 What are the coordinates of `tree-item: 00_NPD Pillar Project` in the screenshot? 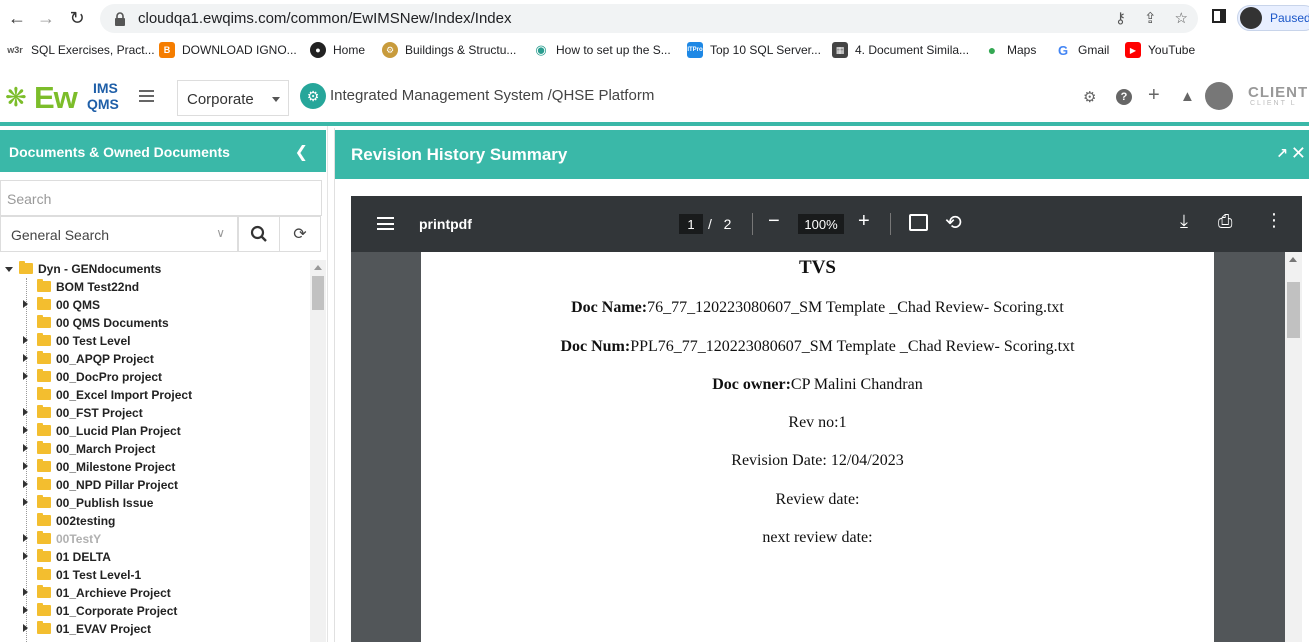 It's located at (155, 485).